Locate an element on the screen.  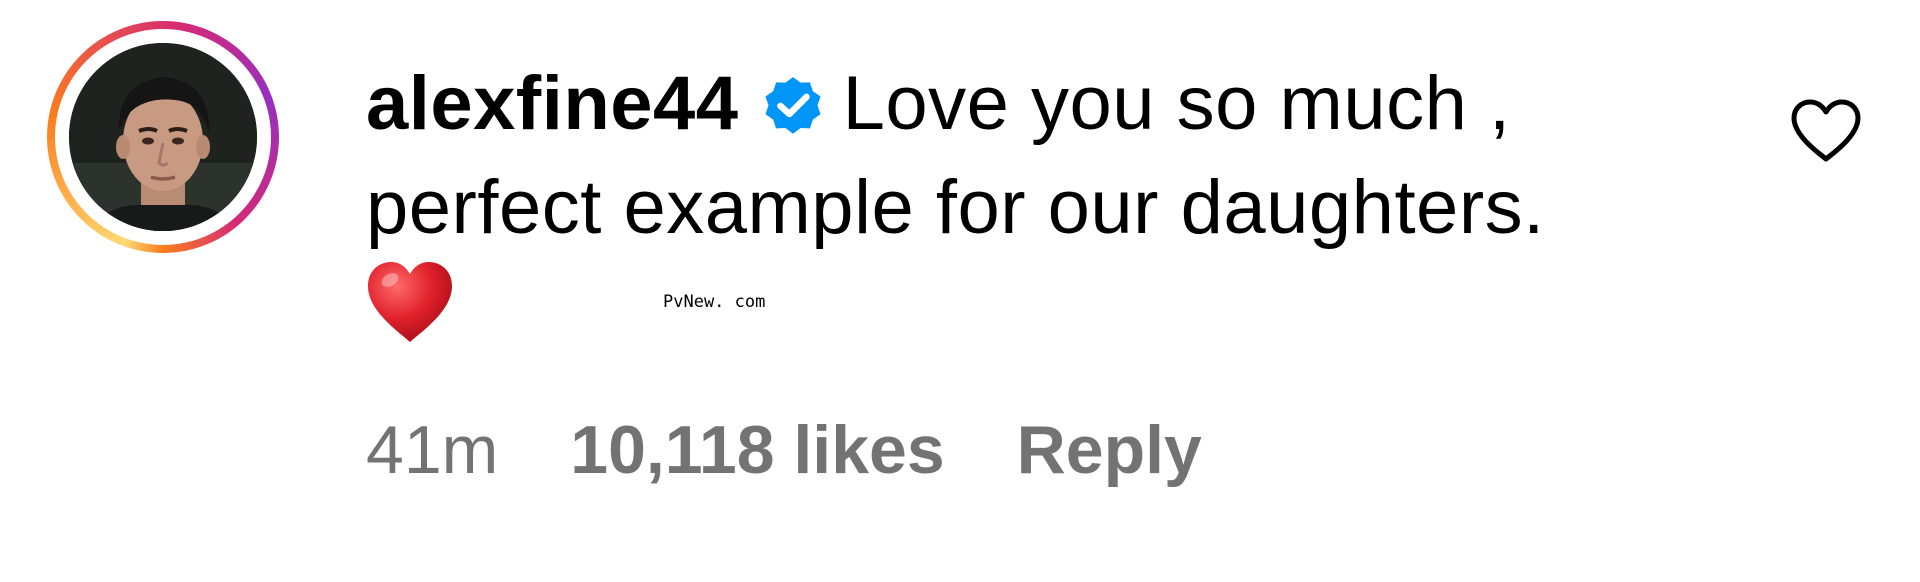
likes-count: 10,118 likes is located at coordinates (757, 450).